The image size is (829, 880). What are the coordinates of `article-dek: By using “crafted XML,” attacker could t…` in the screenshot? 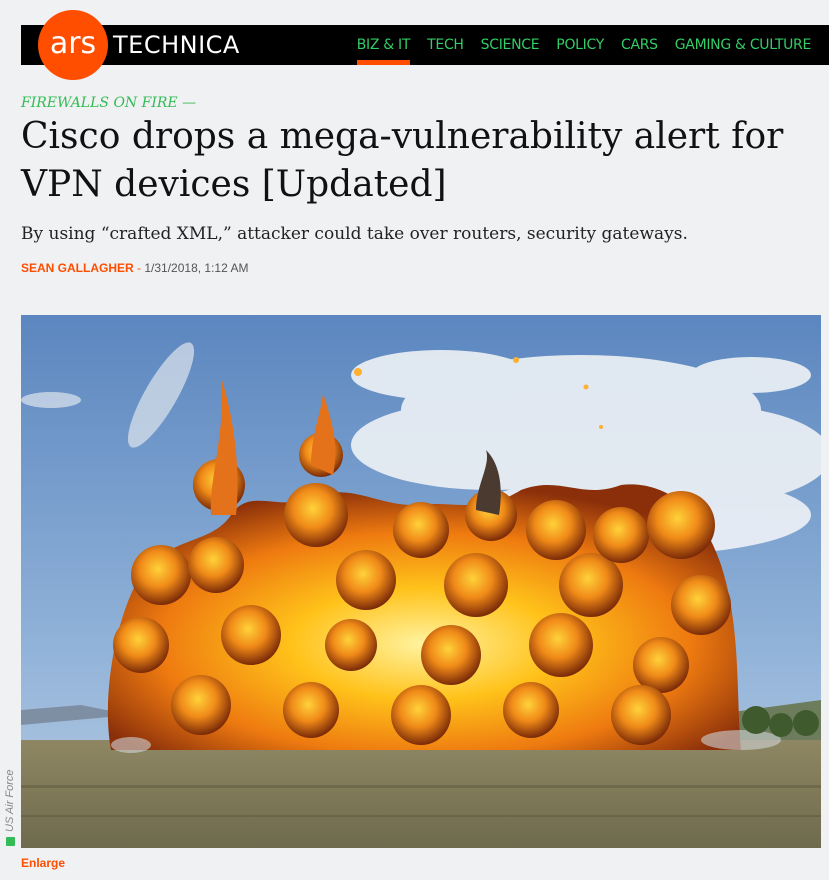 It's located at (354, 234).